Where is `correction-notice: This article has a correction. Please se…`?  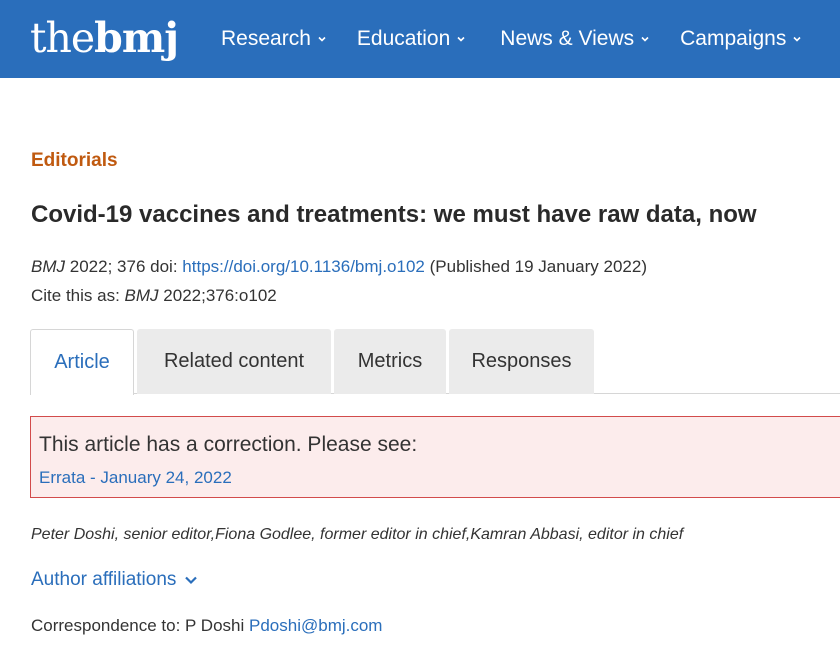
correction-notice: This article has a correction. Please se… is located at coordinates (435, 457).